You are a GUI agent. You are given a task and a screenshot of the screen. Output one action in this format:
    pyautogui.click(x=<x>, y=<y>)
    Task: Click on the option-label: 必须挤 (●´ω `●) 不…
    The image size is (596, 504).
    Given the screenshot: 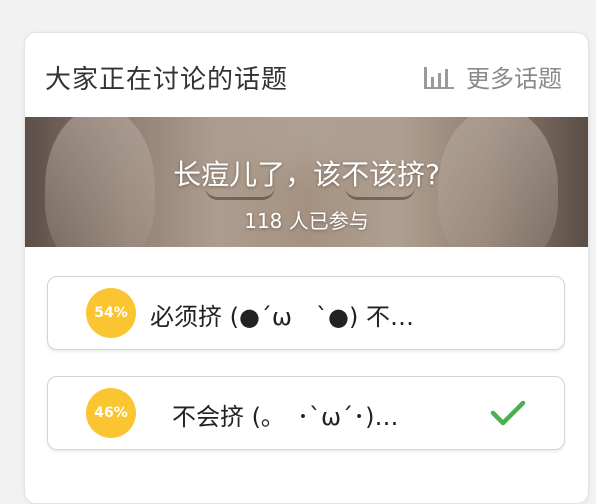 What is the action you would take?
    pyautogui.click(x=282, y=317)
    